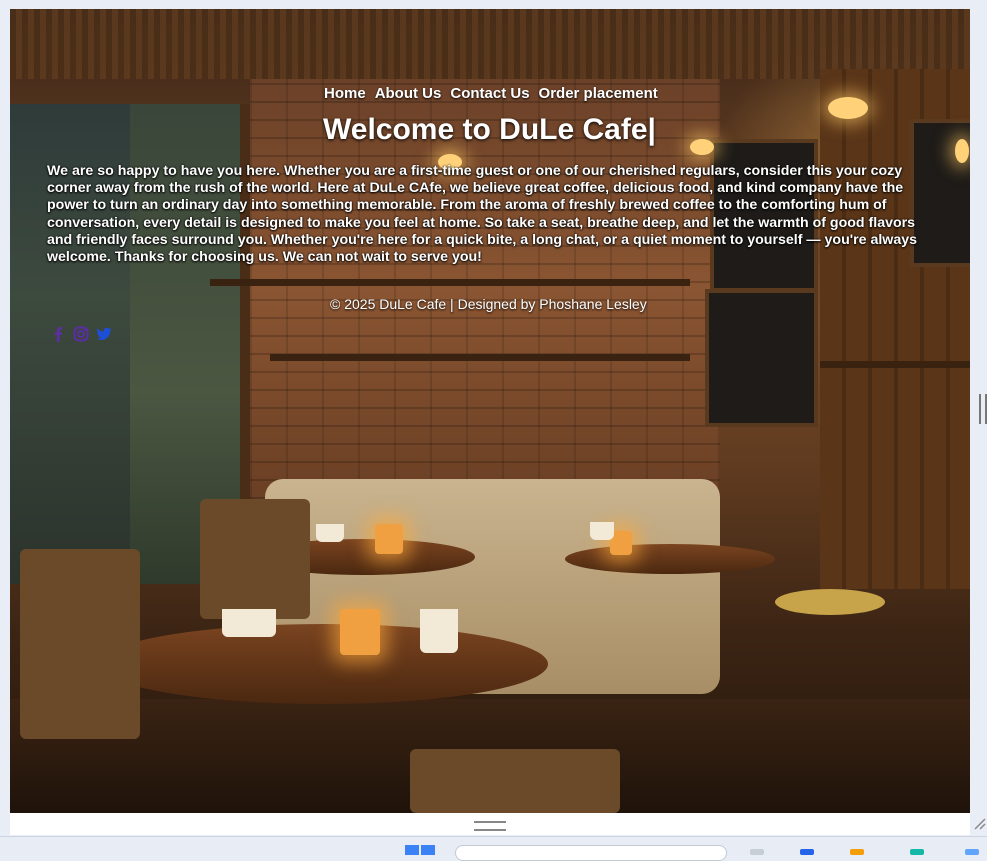  I want to click on scrollbar-thumb, so click(983, 409).